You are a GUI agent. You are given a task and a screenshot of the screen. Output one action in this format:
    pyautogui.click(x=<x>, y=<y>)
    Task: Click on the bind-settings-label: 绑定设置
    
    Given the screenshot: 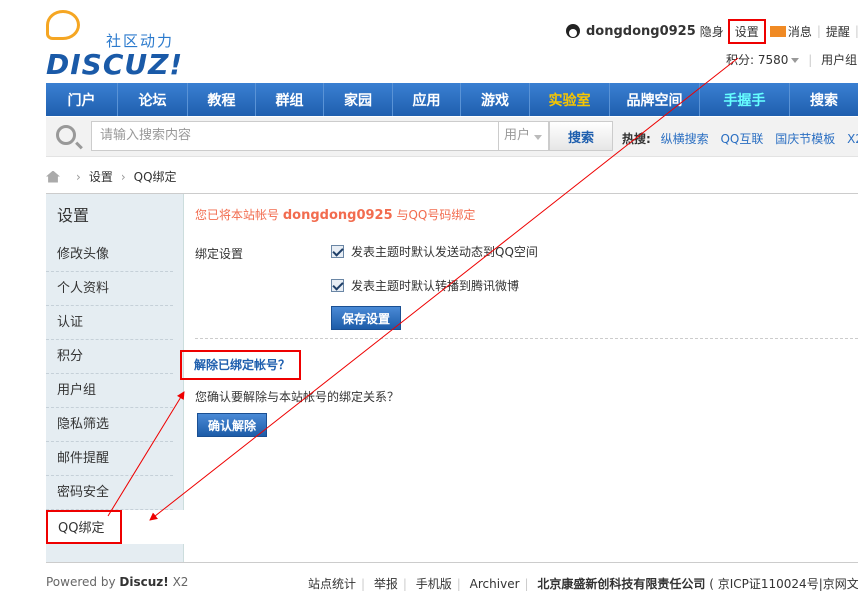 What is the action you would take?
    pyautogui.click(x=219, y=254)
    